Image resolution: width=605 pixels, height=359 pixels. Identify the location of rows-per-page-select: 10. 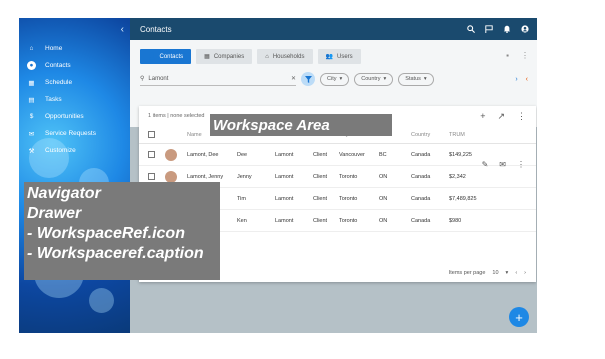
(495, 273).